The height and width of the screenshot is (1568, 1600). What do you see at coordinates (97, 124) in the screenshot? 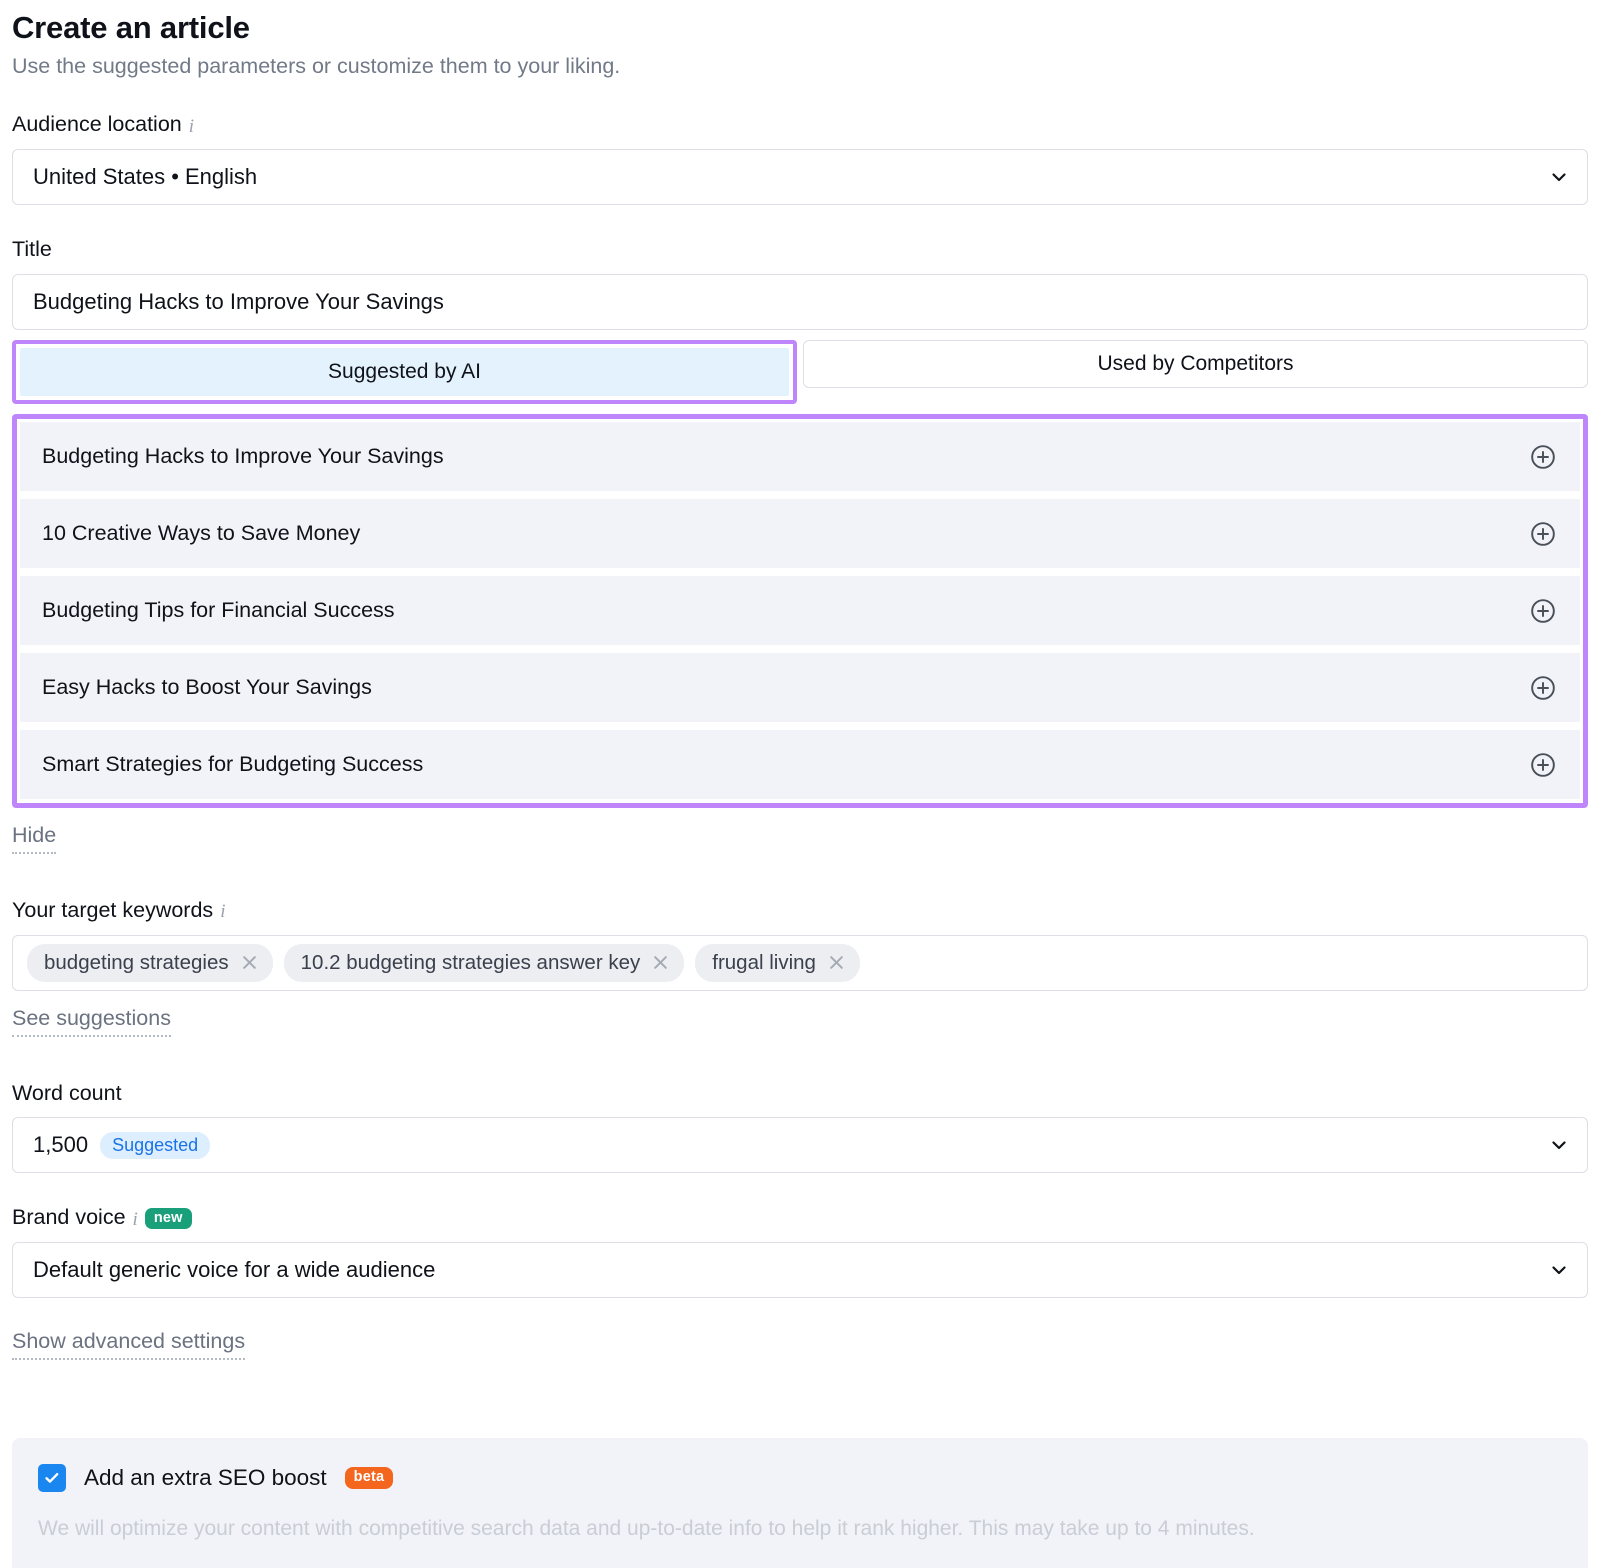
I see `audience-location-label-text: Audience location` at bounding box center [97, 124].